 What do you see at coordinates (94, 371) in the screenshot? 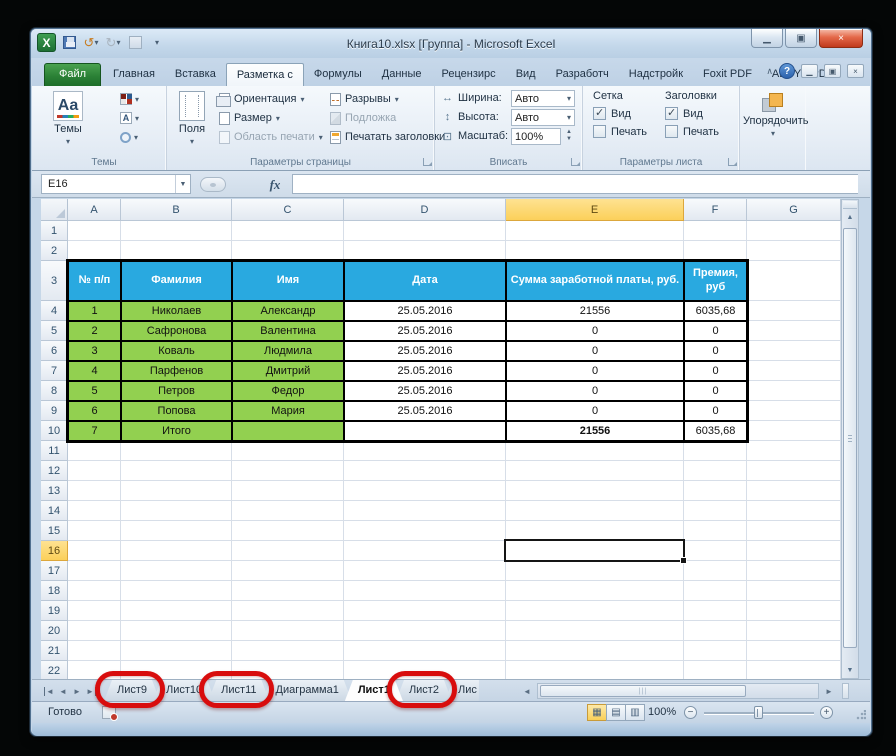
I see `table-cell: 4` at bounding box center [94, 371].